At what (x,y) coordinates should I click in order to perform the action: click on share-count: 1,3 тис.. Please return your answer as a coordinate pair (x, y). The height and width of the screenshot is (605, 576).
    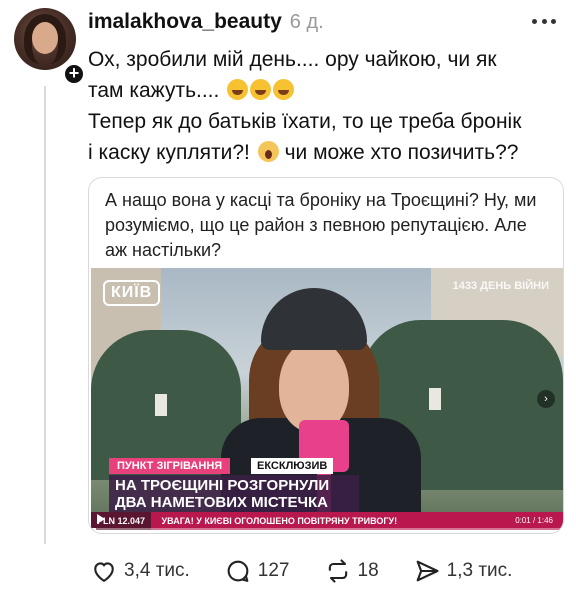
    Looking at the image, I should click on (479, 570).